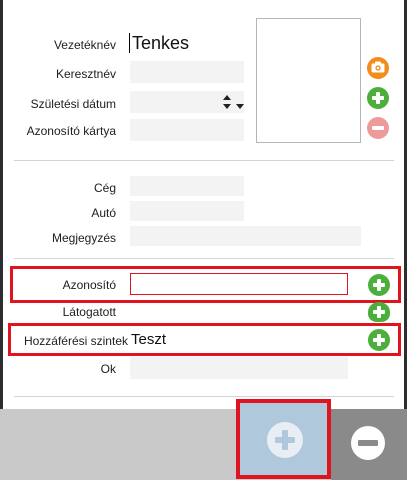  Describe the element at coordinates (149, 339) in the screenshot. I see `access-value: Teszt` at that location.